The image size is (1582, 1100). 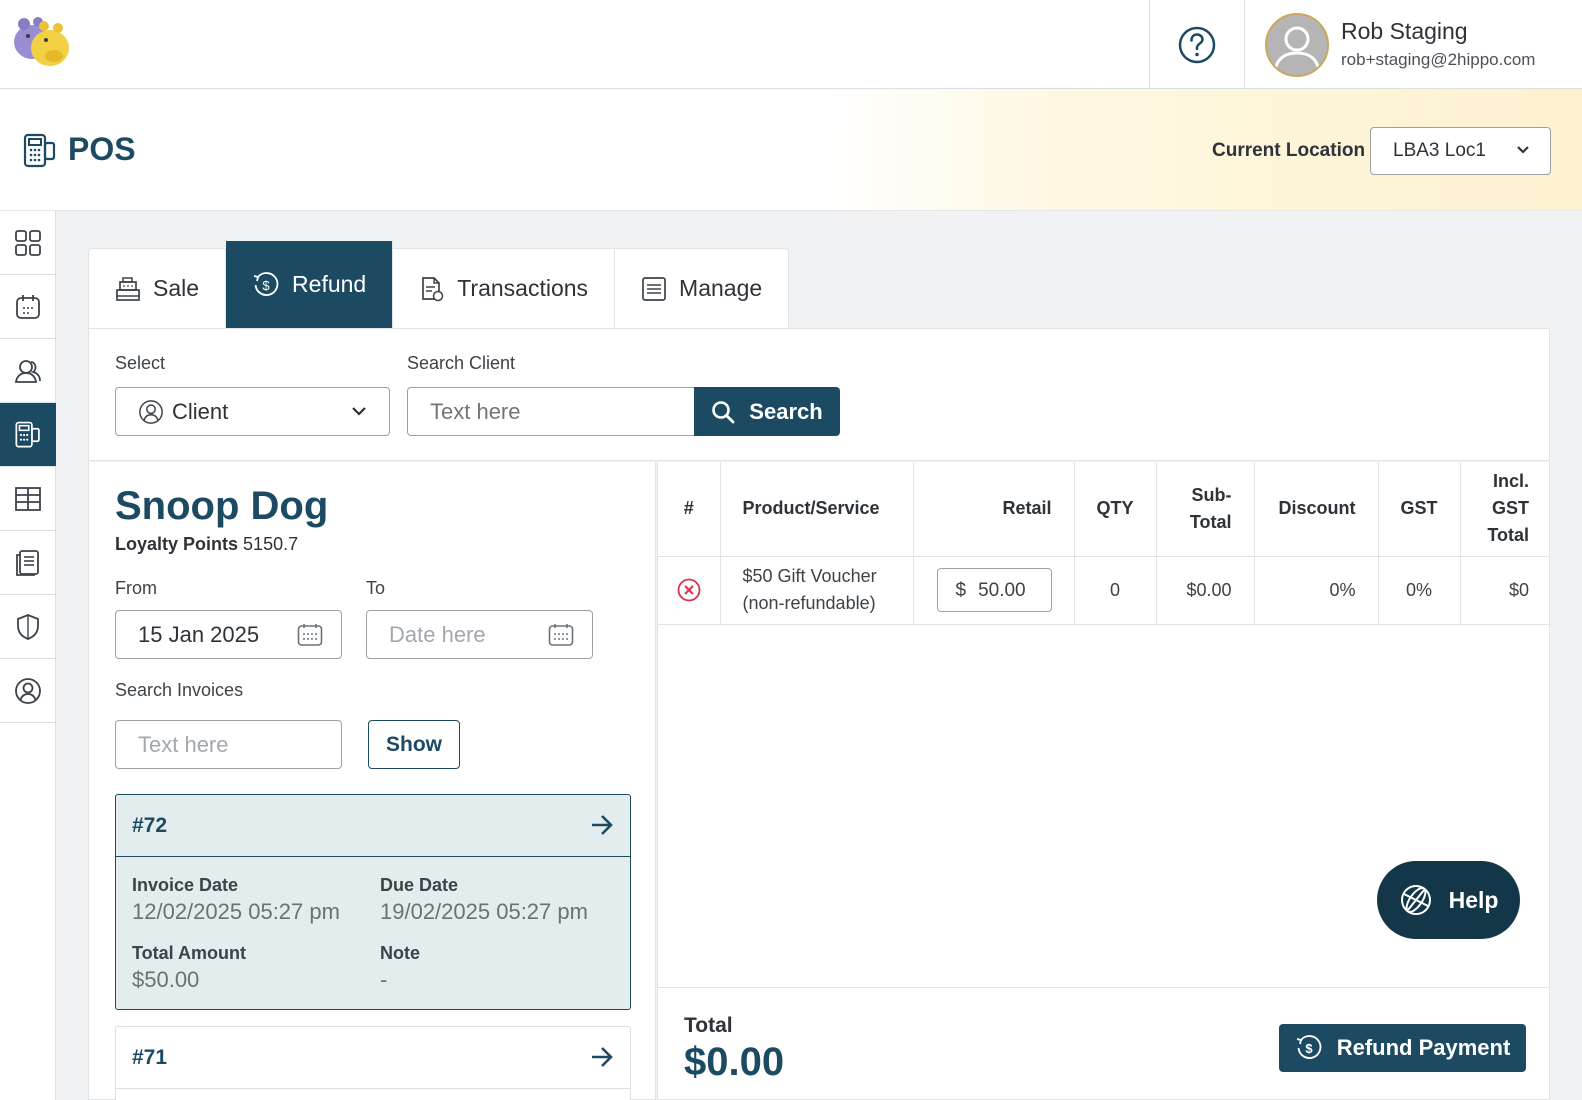 What do you see at coordinates (1115, 509) in the screenshot?
I see `col-qty-header: QTY` at bounding box center [1115, 509].